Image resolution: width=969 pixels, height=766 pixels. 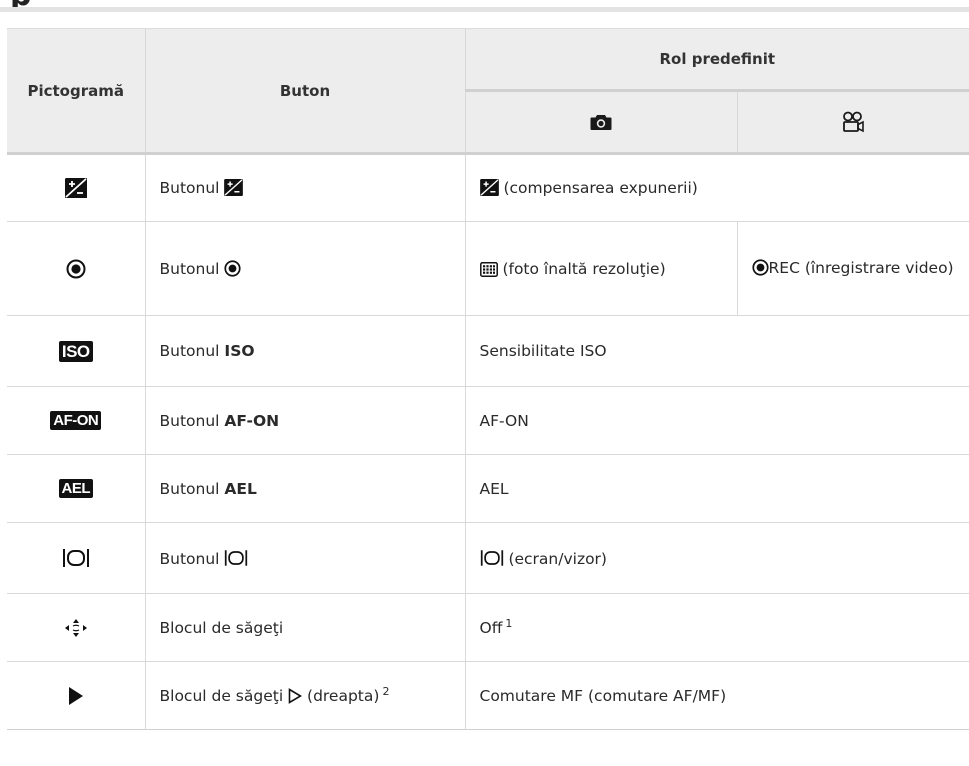 What do you see at coordinates (716, 187) in the screenshot?
I see `role-cell: (compensarea expunerii)` at bounding box center [716, 187].